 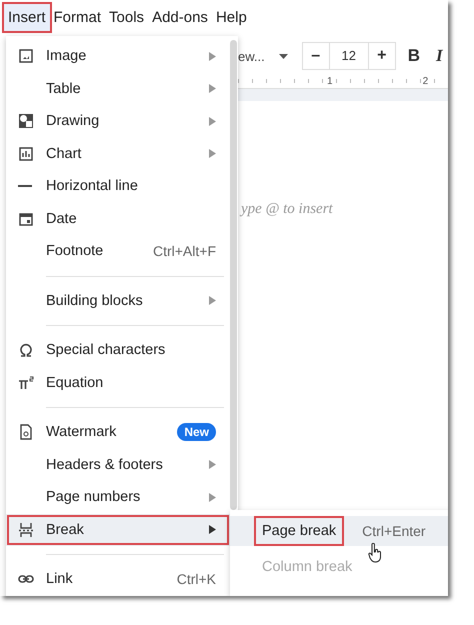 I want to click on menu-item: Drawing, so click(x=118, y=121).